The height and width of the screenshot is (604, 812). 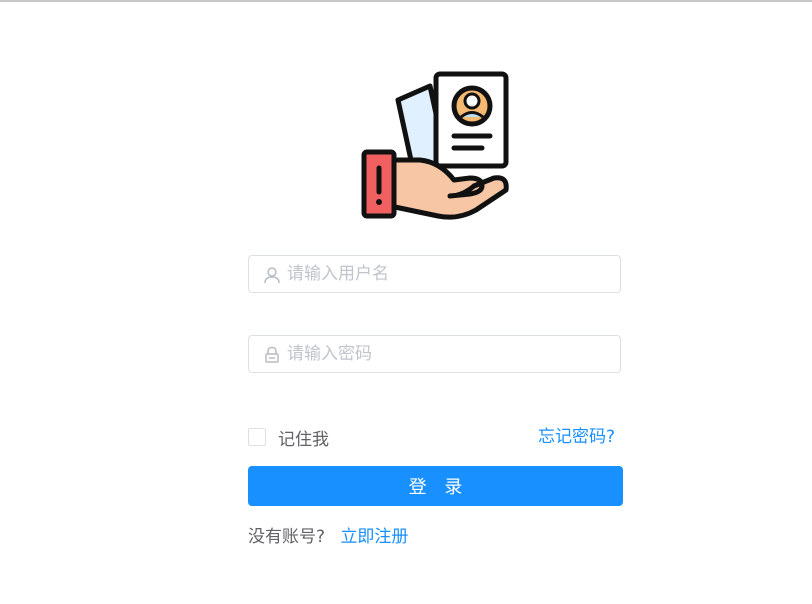 I want to click on user-icon, so click(x=272, y=275).